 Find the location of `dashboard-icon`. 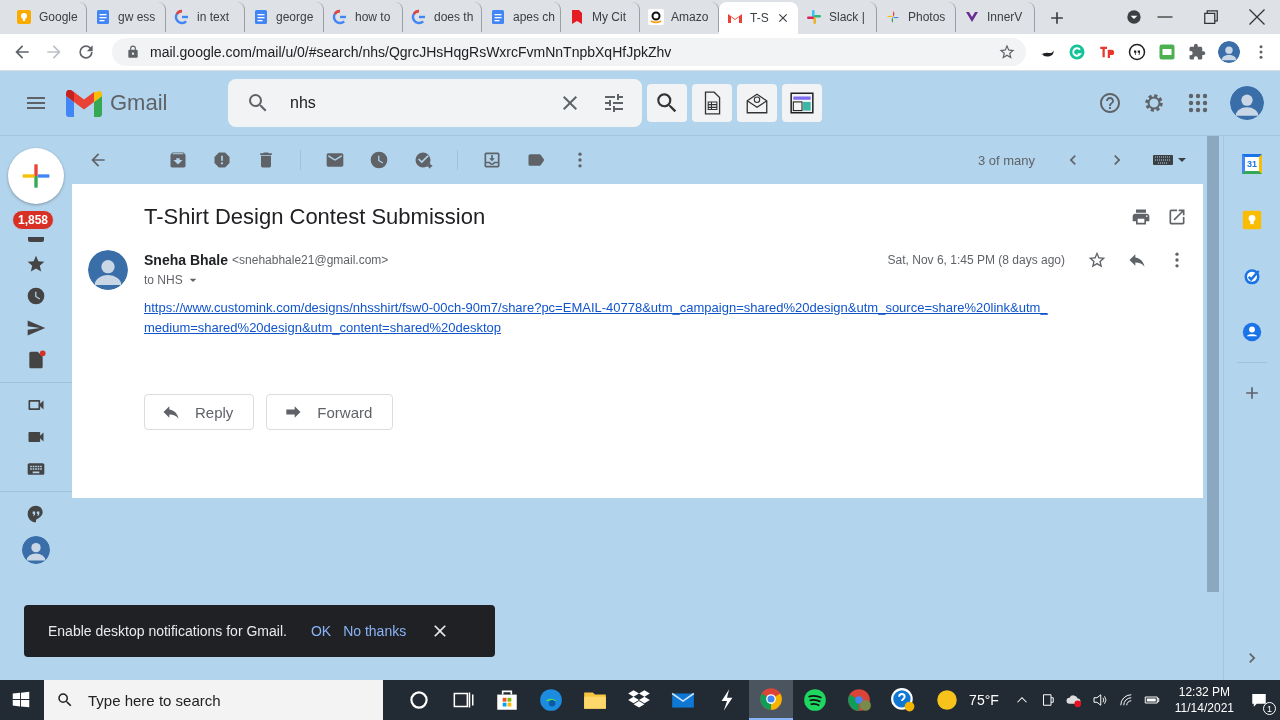

dashboard-icon is located at coordinates (802, 103).